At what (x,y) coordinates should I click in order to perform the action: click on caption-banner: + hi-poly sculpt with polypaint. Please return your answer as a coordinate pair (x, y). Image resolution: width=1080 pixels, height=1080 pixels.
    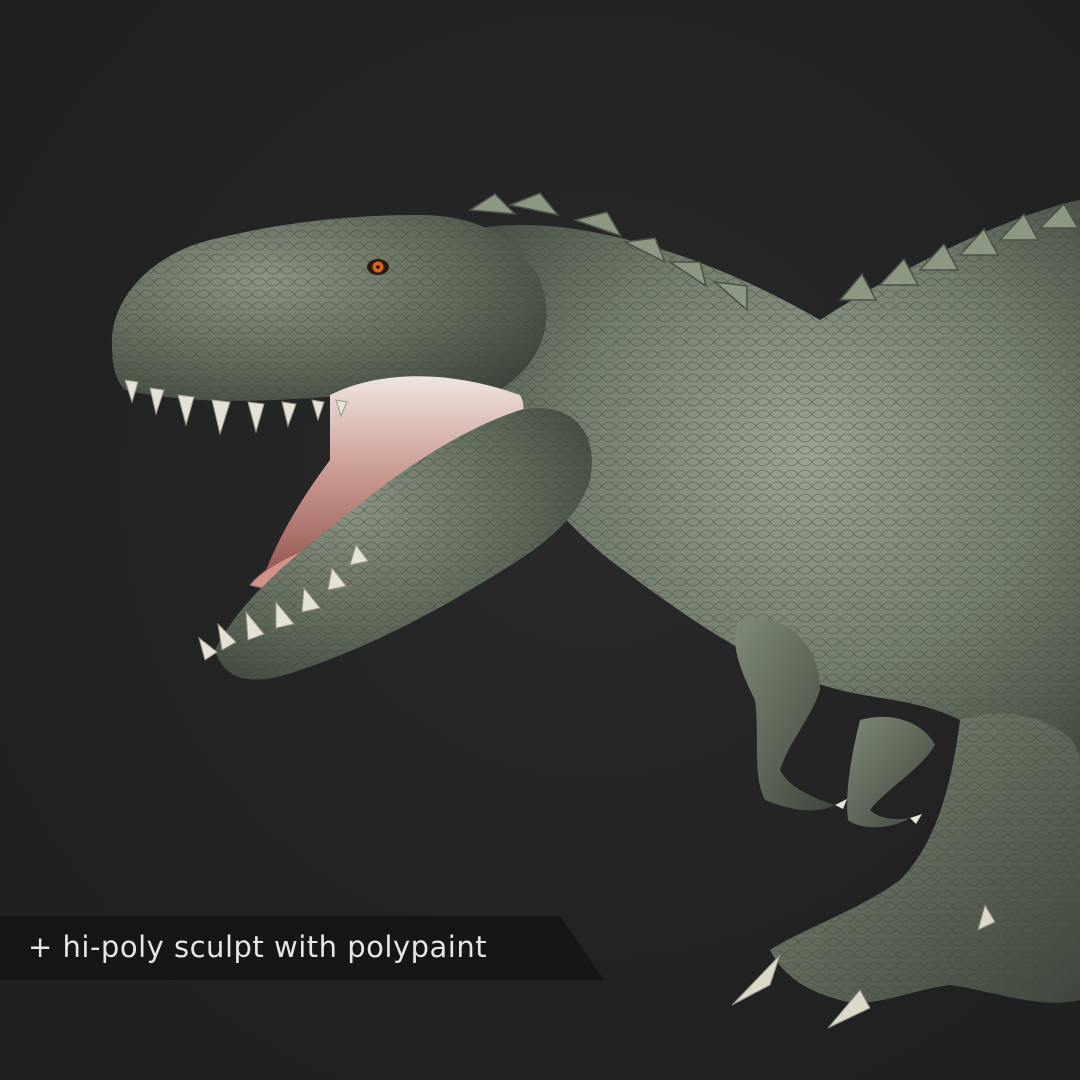
    Looking at the image, I should click on (302, 948).